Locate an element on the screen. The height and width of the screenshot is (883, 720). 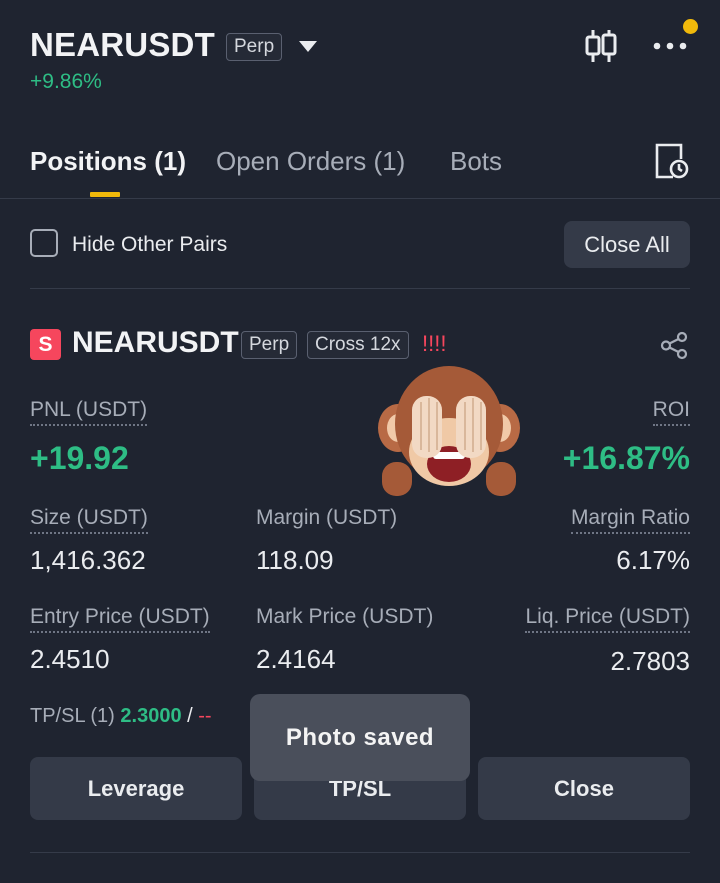
section-divider is located at coordinates (360, 288).